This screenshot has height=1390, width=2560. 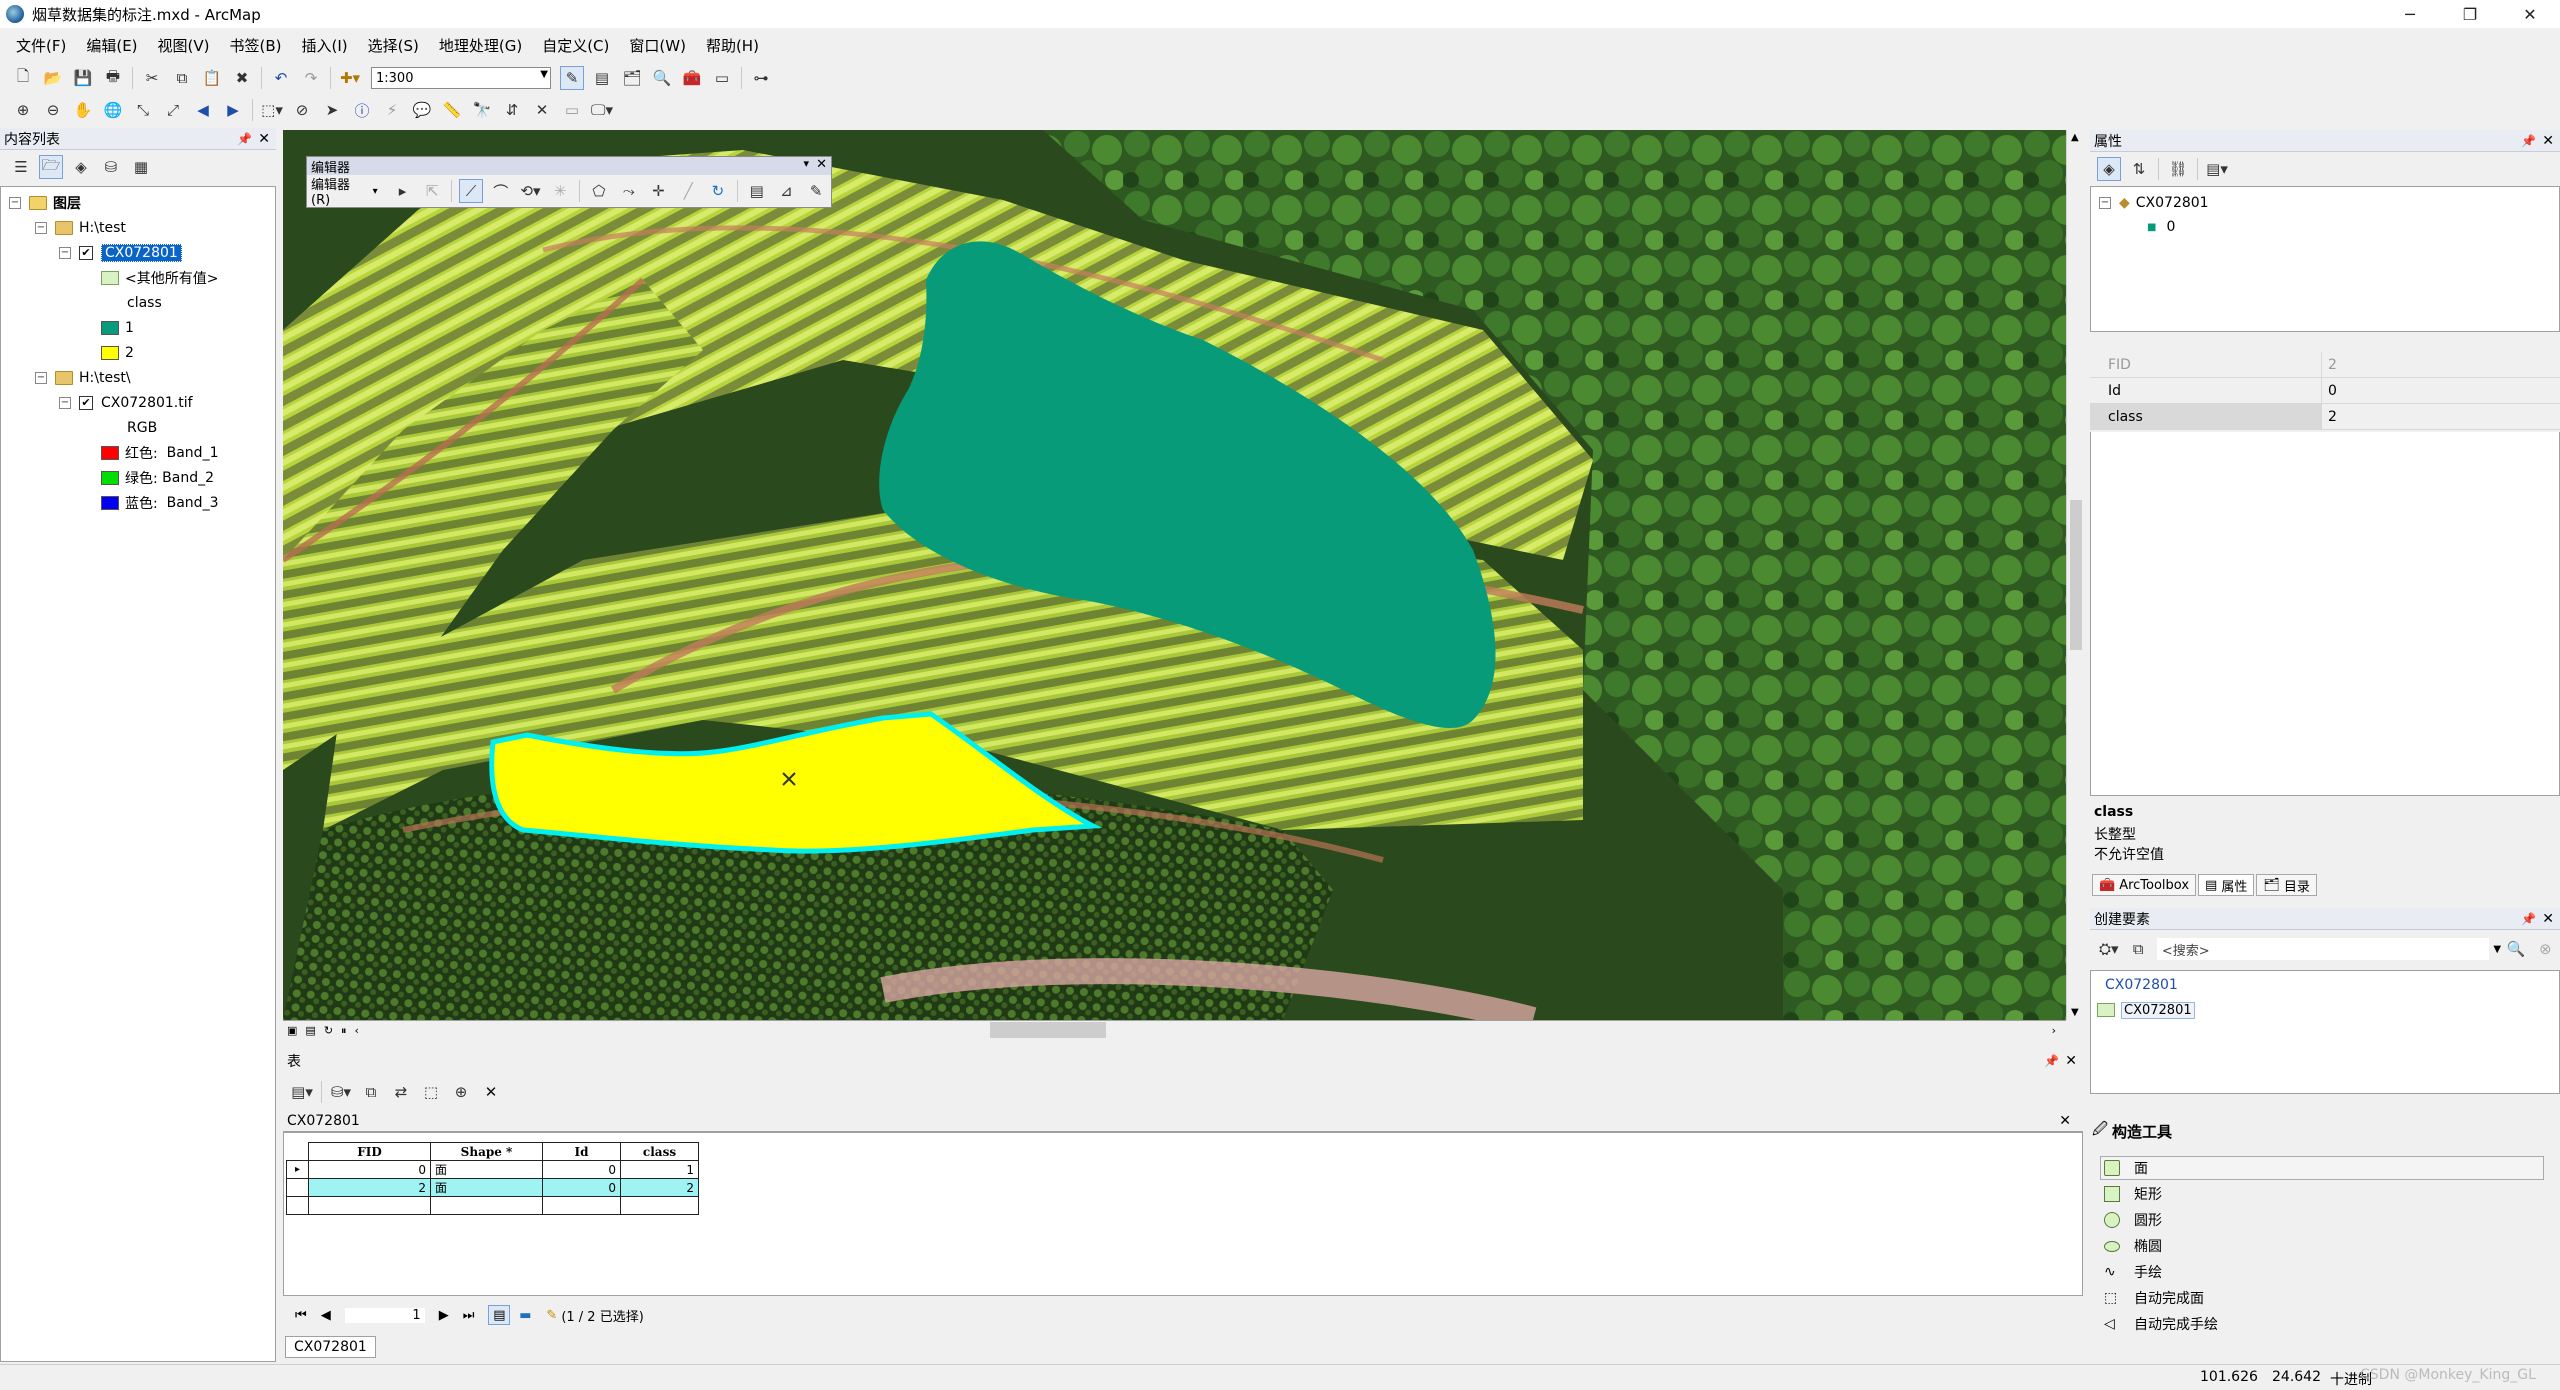 I want to click on save-icon: 💾, so click(x=83, y=78).